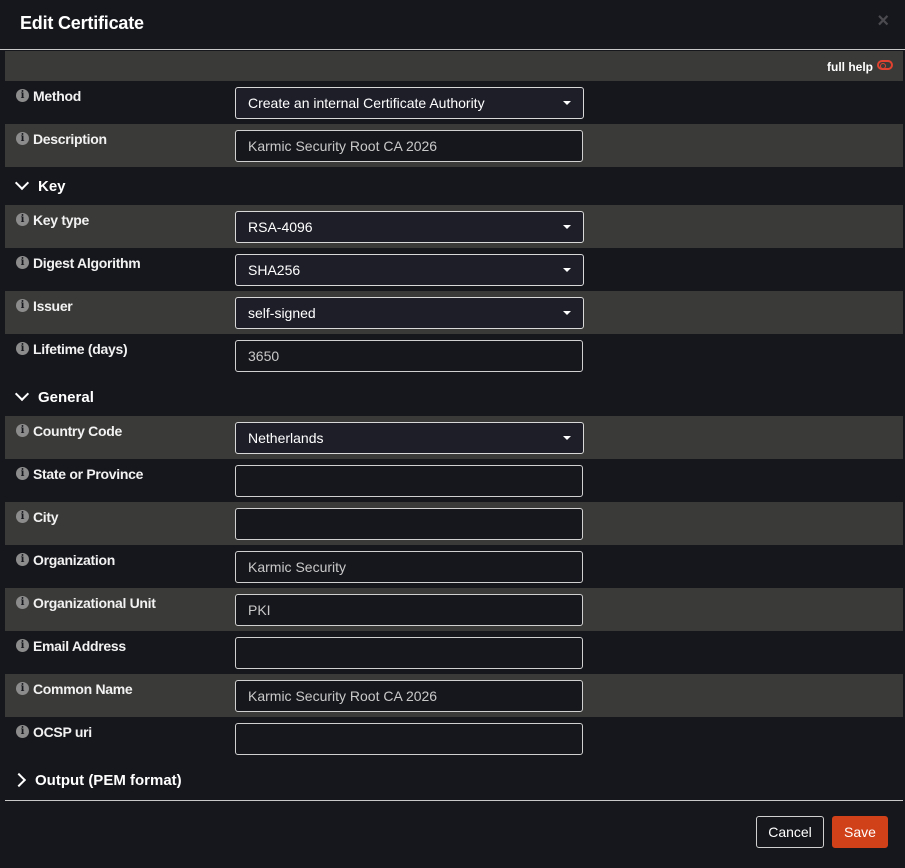 The image size is (905, 868). What do you see at coordinates (409, 227) in the screenshot?
I see `key-type-select: RSA-4096` at bounding box center [409, 227].